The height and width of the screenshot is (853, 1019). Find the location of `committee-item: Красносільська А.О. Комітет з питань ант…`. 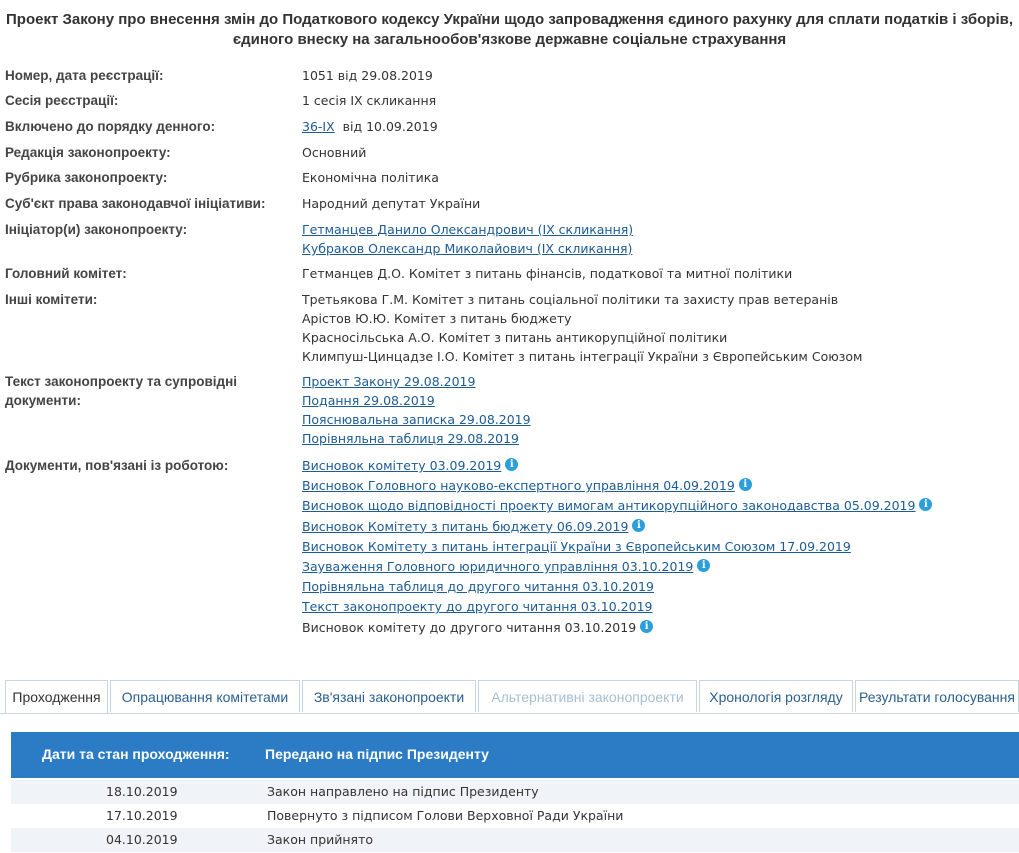

committee-item: Красносільська А.О. Комітет з питань ант… is located at coordinates (515, 337).